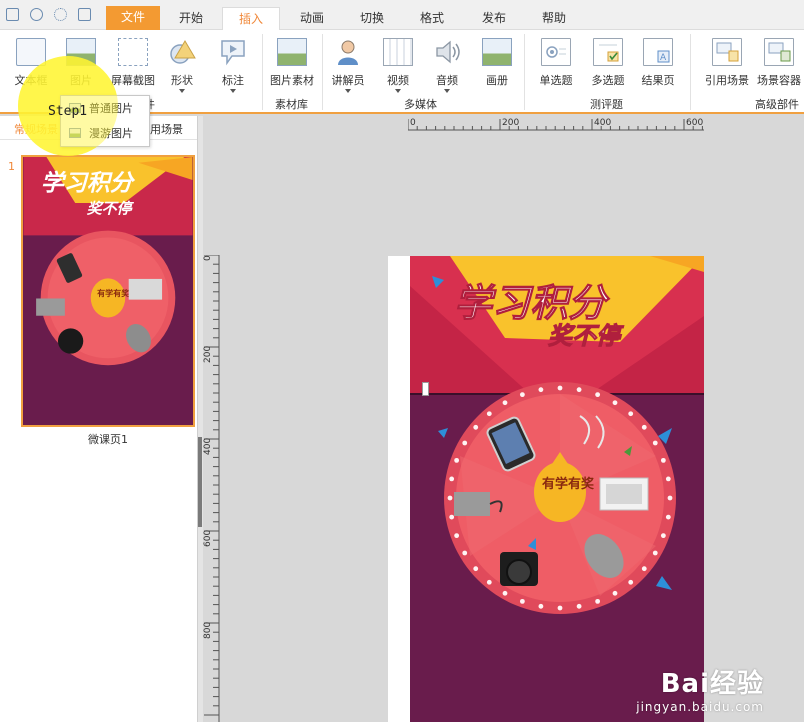 The width and height of the screenshot is (804, 722). Describe the element at coordinates (447, 52) in the screenshot. I see `audio-icon` at that location.